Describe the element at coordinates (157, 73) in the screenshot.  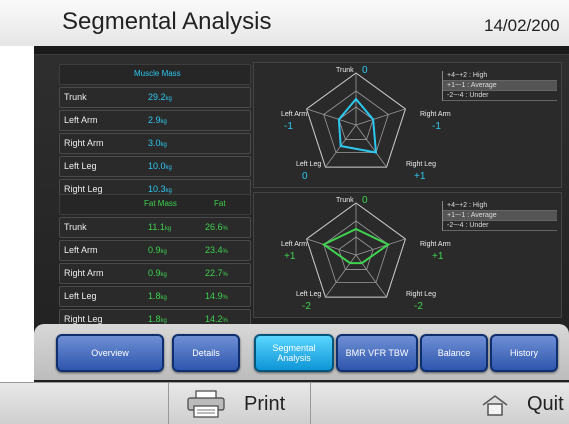
I see `muscle-mass-header: Muscle Mass` at that location.